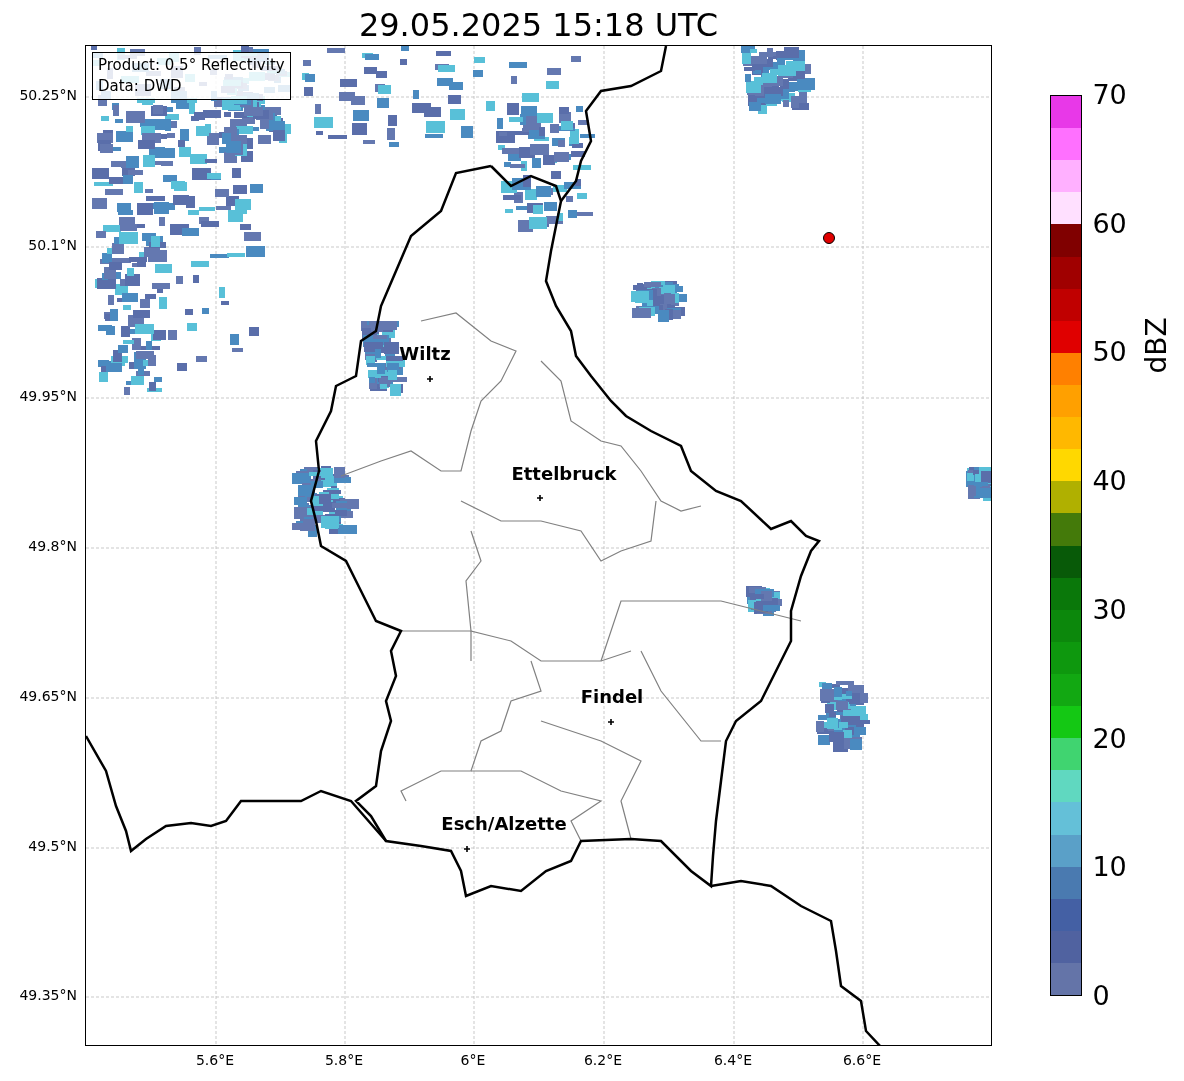  Describe the element at coordinates (52, 245) in the screenshot. I see `latitude-label: 50.1°N` at that location.